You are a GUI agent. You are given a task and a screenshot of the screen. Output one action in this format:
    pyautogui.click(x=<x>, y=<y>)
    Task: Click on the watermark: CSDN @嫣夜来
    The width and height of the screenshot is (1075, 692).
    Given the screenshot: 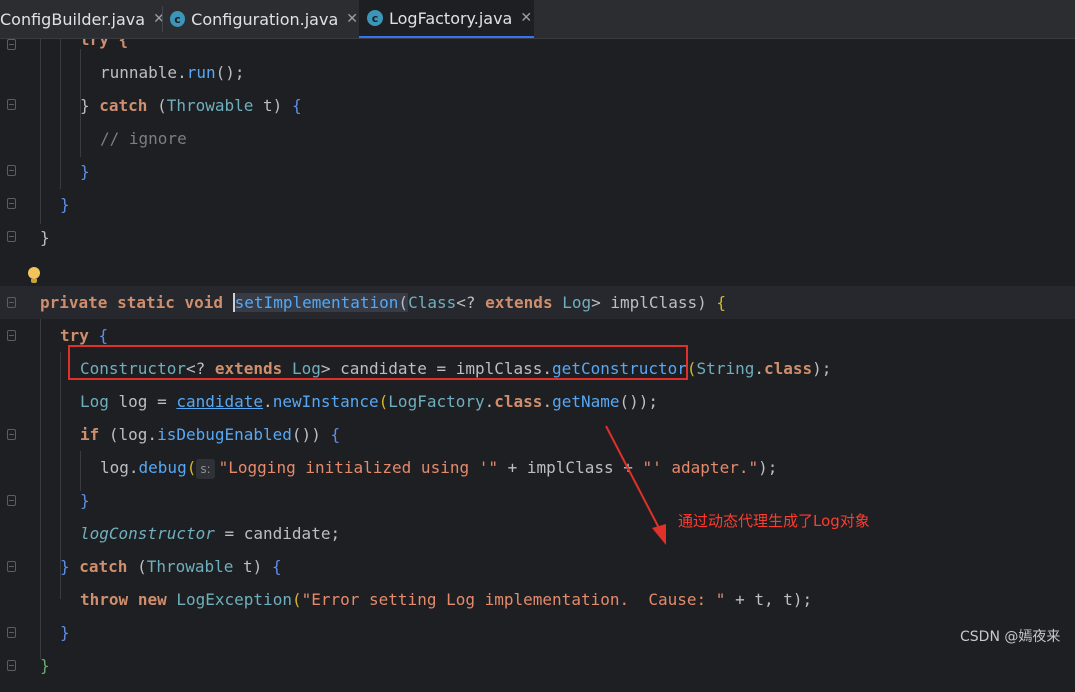 What is the action you would take?
    pyautogui.click(x=1010, y=637)
    